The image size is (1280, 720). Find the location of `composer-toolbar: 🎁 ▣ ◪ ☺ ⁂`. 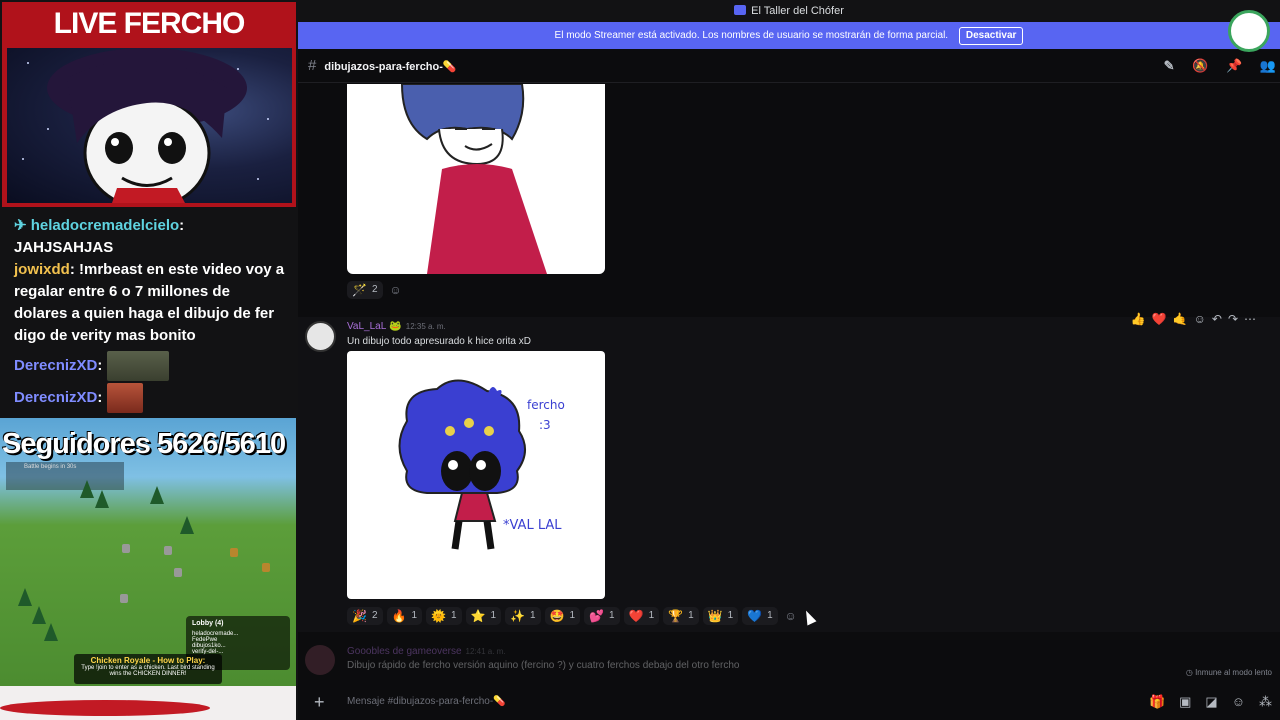

composer-toolbar: 🎁 ▣ ◪ ☺ ⁂ is located at coordinates (1210, 702).